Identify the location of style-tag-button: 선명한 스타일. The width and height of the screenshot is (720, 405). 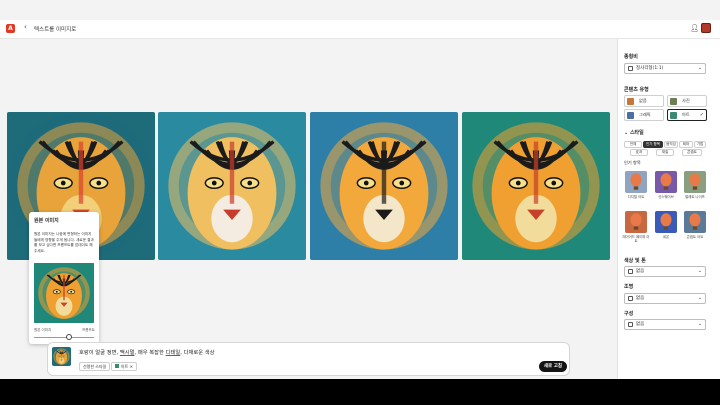
(95, 366).